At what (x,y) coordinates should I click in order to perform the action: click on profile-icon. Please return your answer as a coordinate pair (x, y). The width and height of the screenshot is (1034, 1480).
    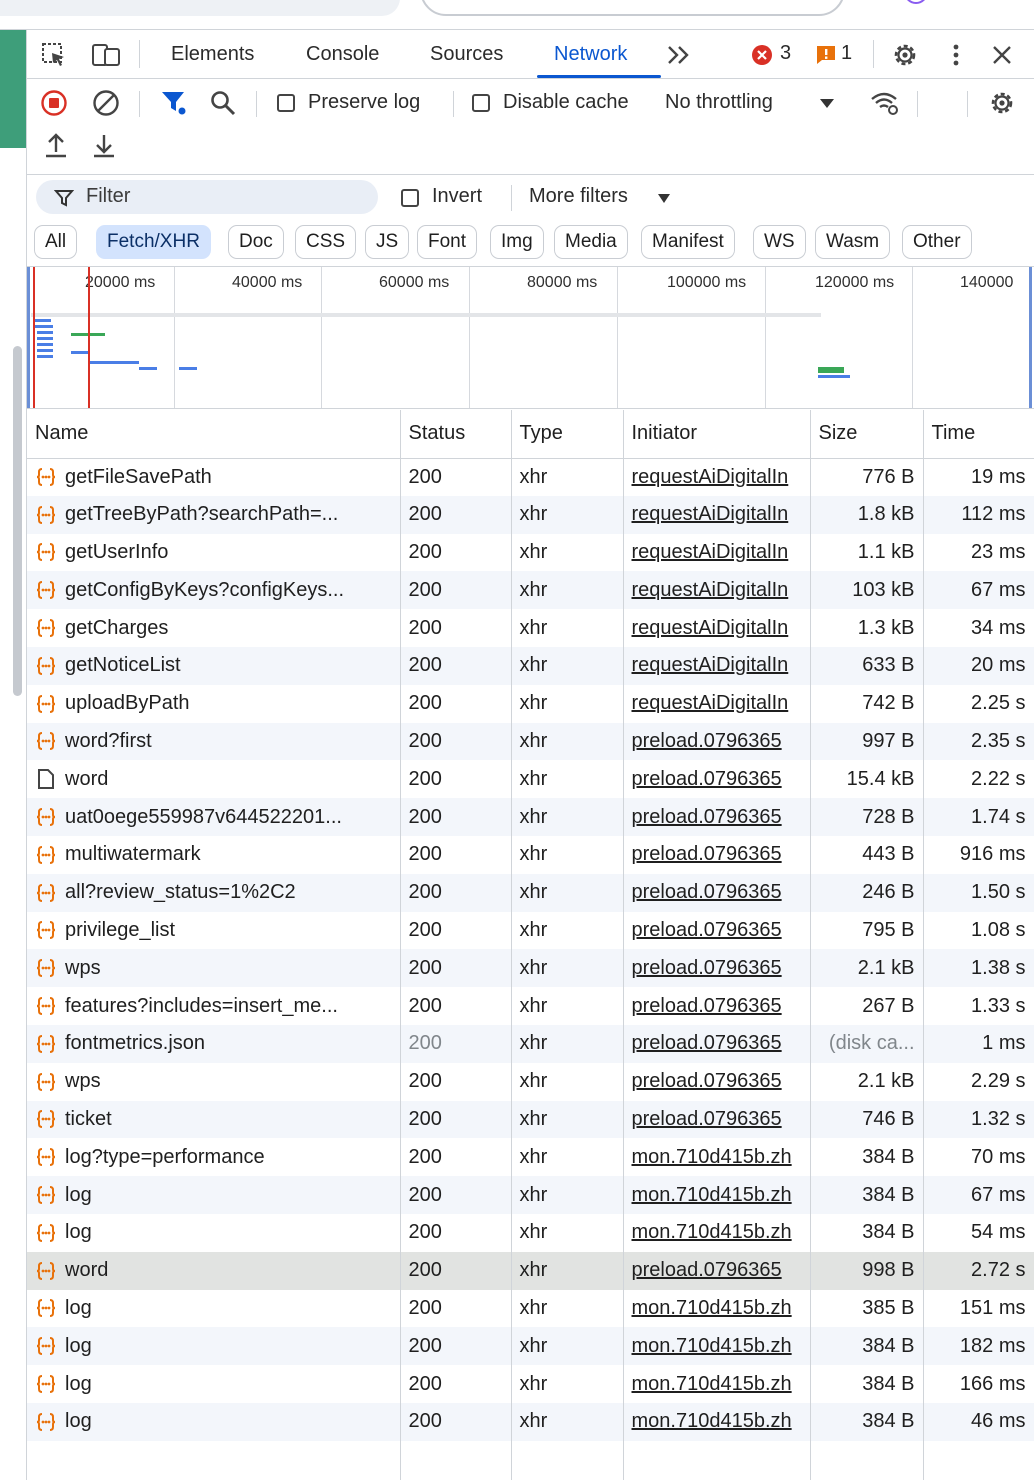
    Looking at the image, I should click on (916, 2).